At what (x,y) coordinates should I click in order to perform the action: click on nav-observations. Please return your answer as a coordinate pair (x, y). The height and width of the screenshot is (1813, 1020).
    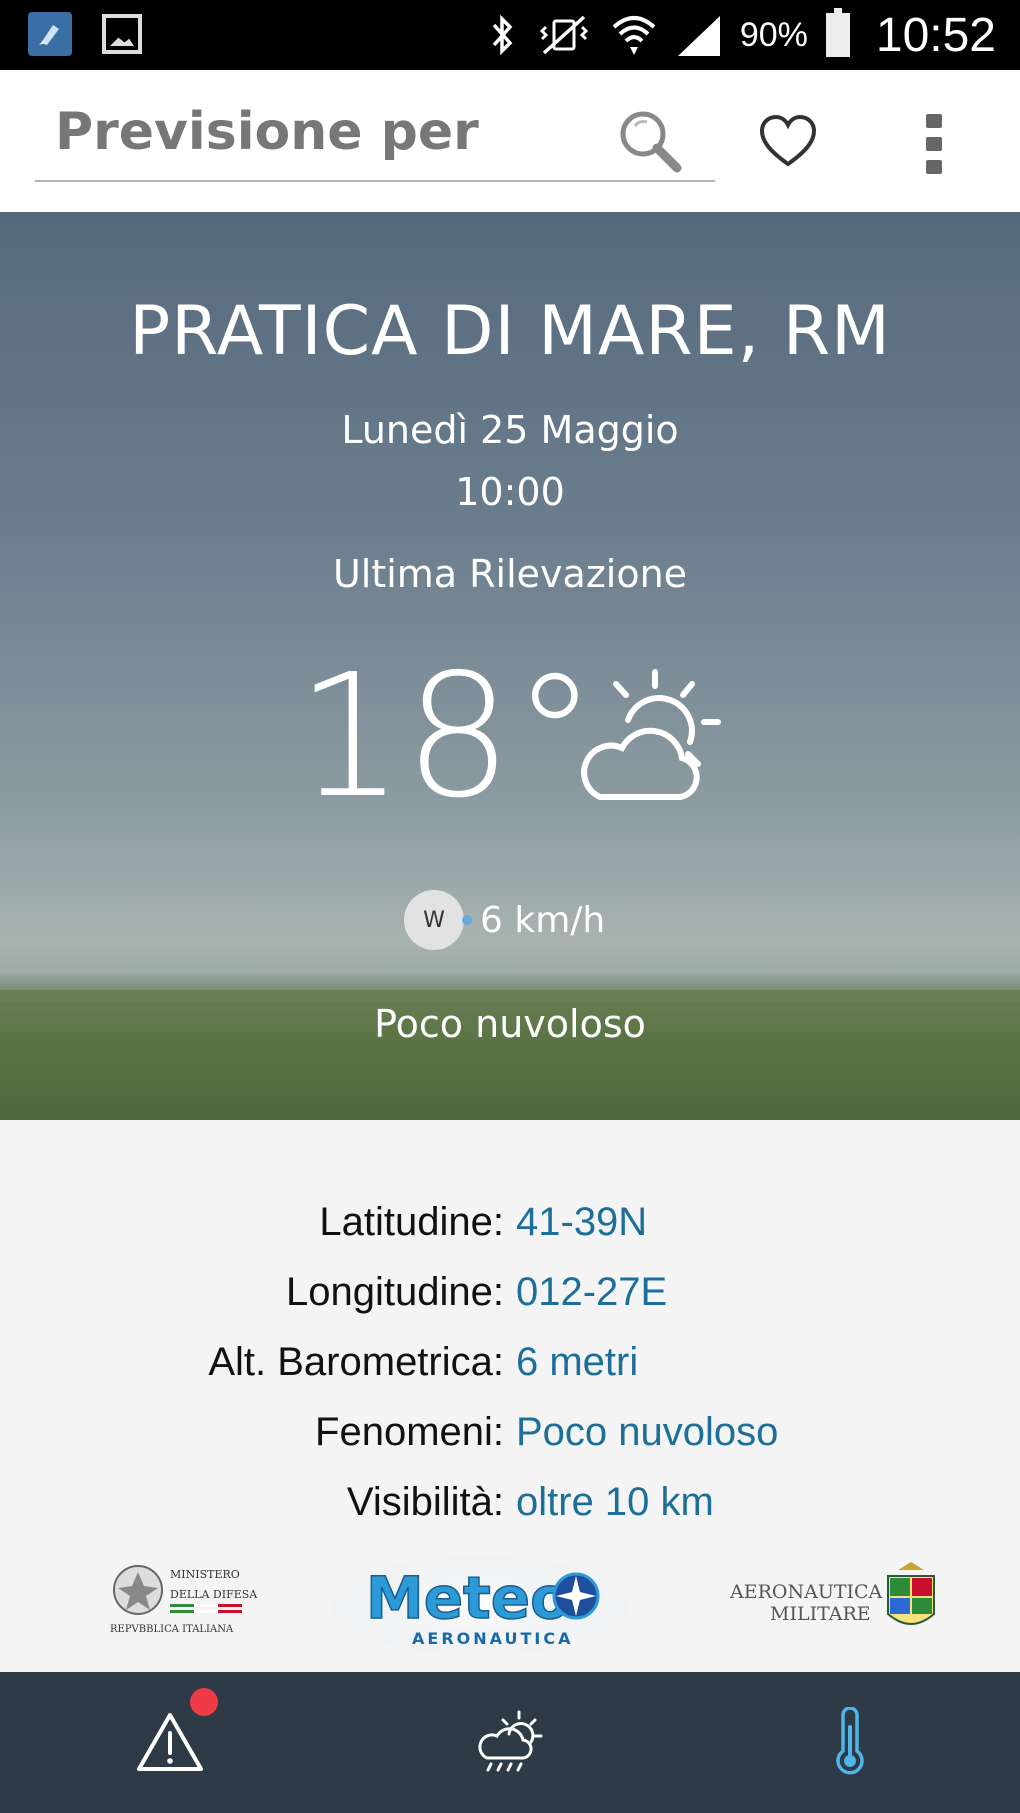
    Looking at the image, I should click on (850, 1742).